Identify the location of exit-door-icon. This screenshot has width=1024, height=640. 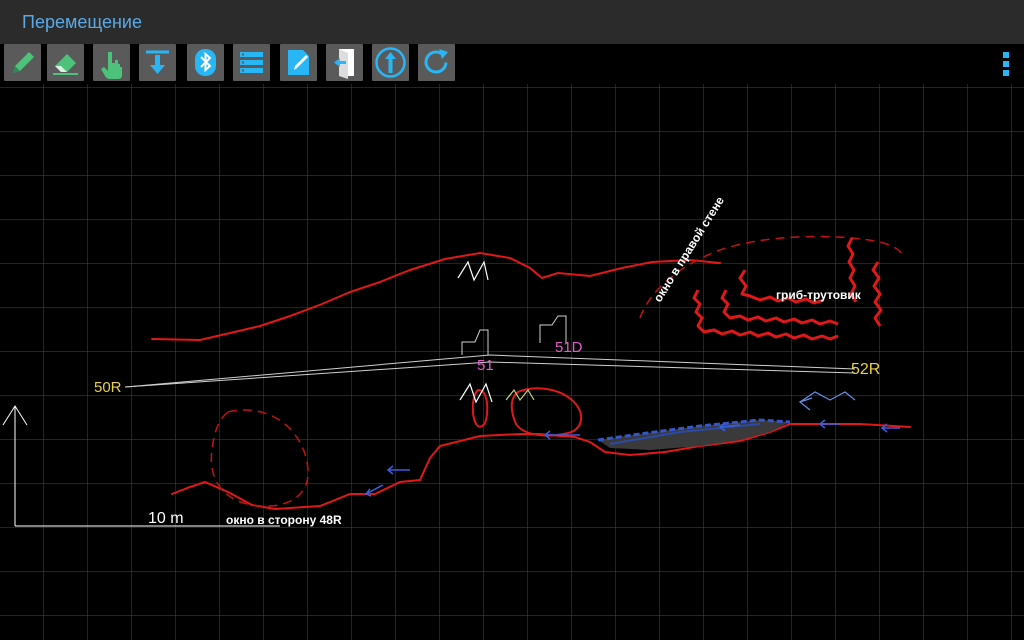
(344, 64).